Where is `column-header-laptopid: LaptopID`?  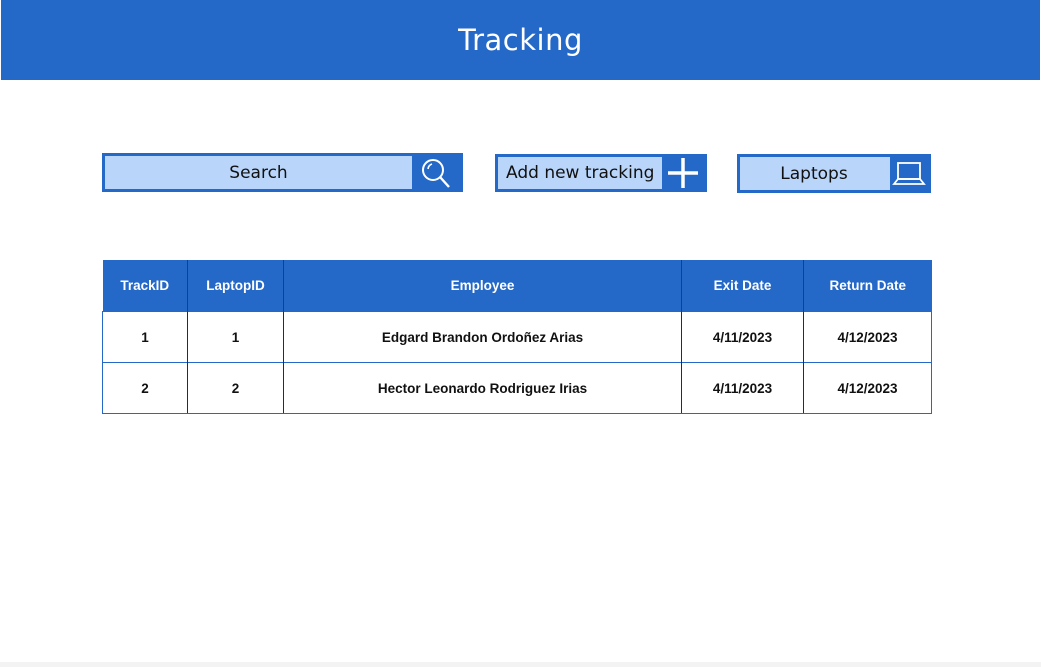
column-header-laptopid: LaptopID is located at coordinates (235, 286).